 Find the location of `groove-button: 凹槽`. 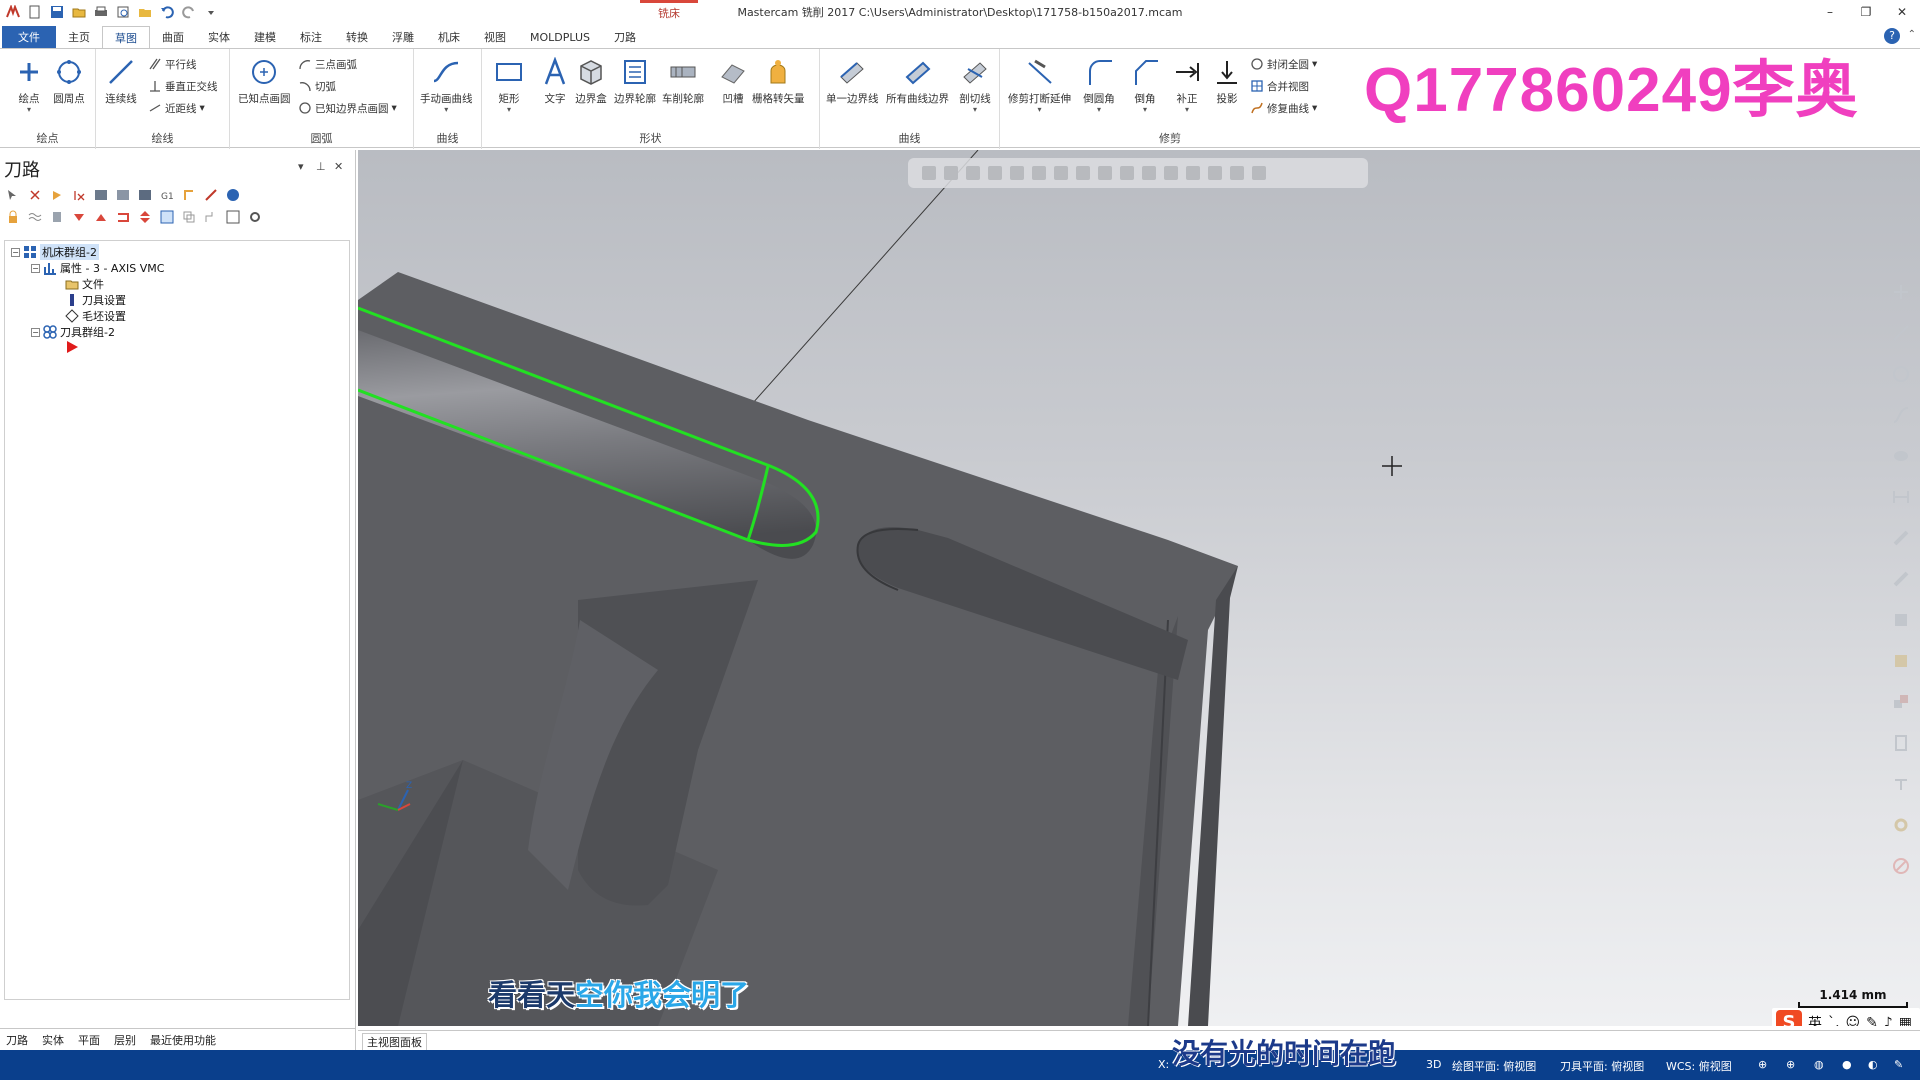

groove-button: 凹槽 is located at coordinates (733, 80).